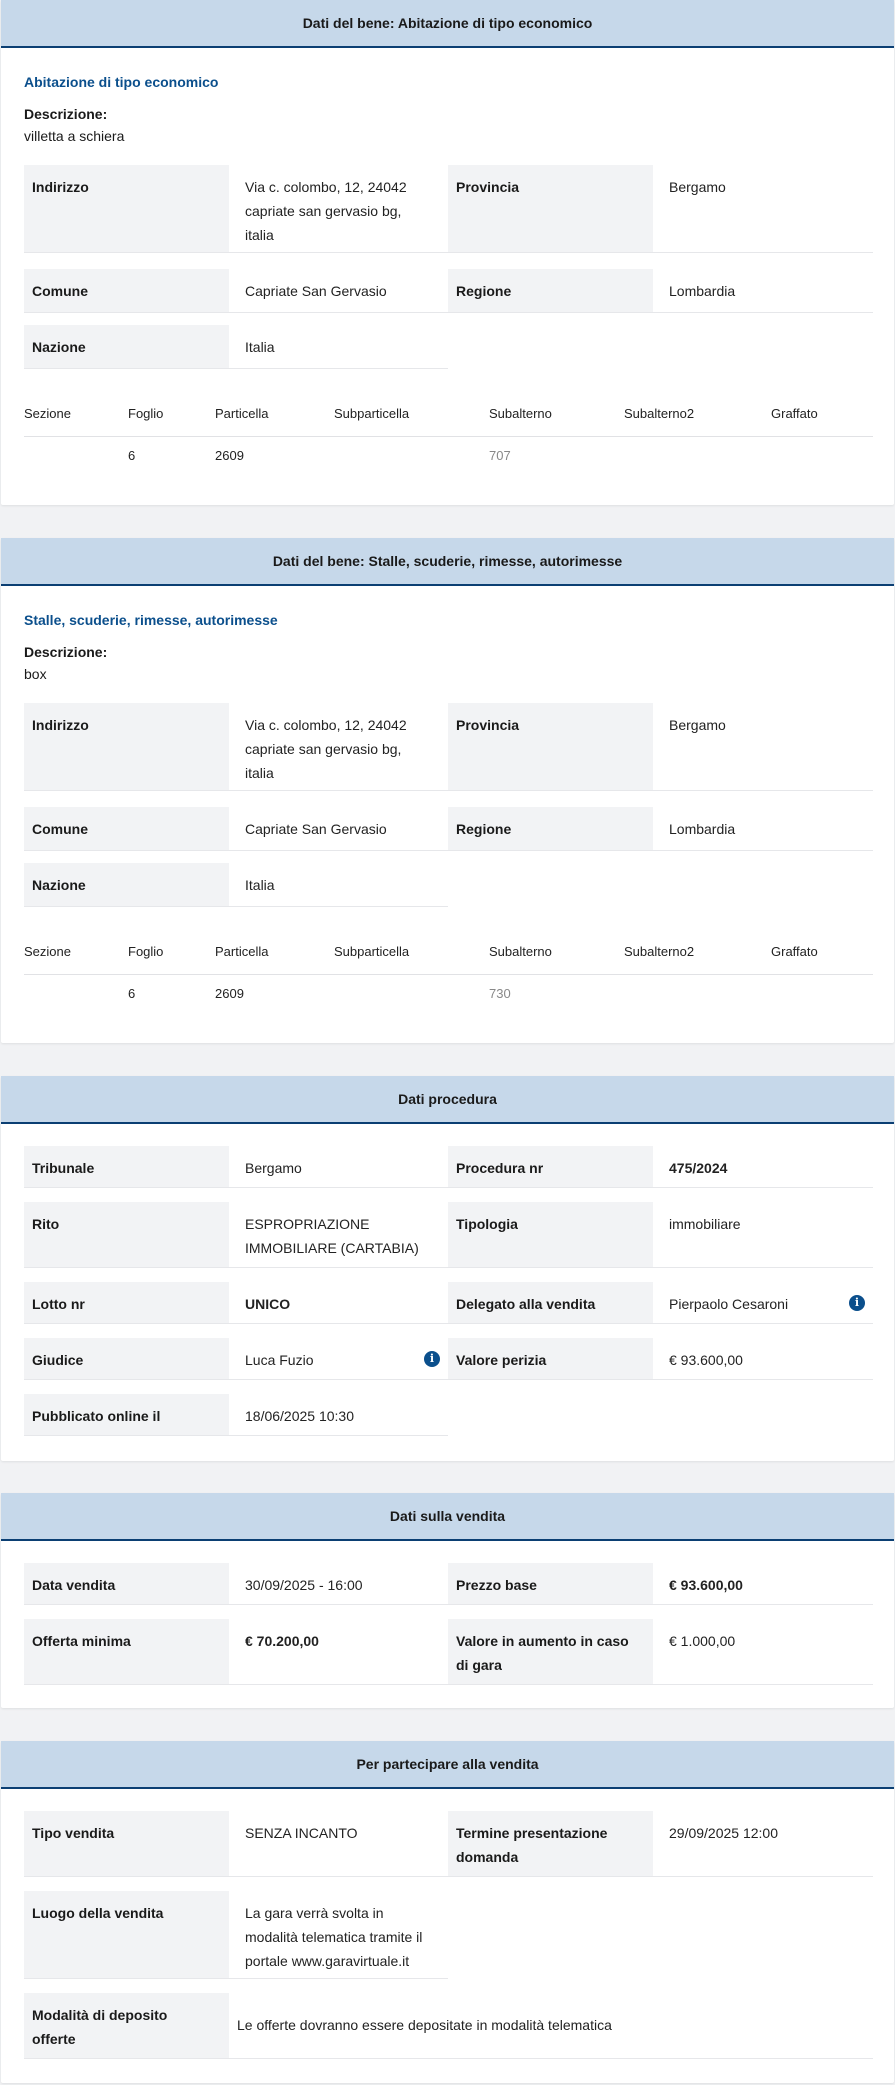 The image size is (895, 2085). Describe the element at coordinates (487, 1857) in the screenshot. I see `termine-label-line: domanda` at that location.